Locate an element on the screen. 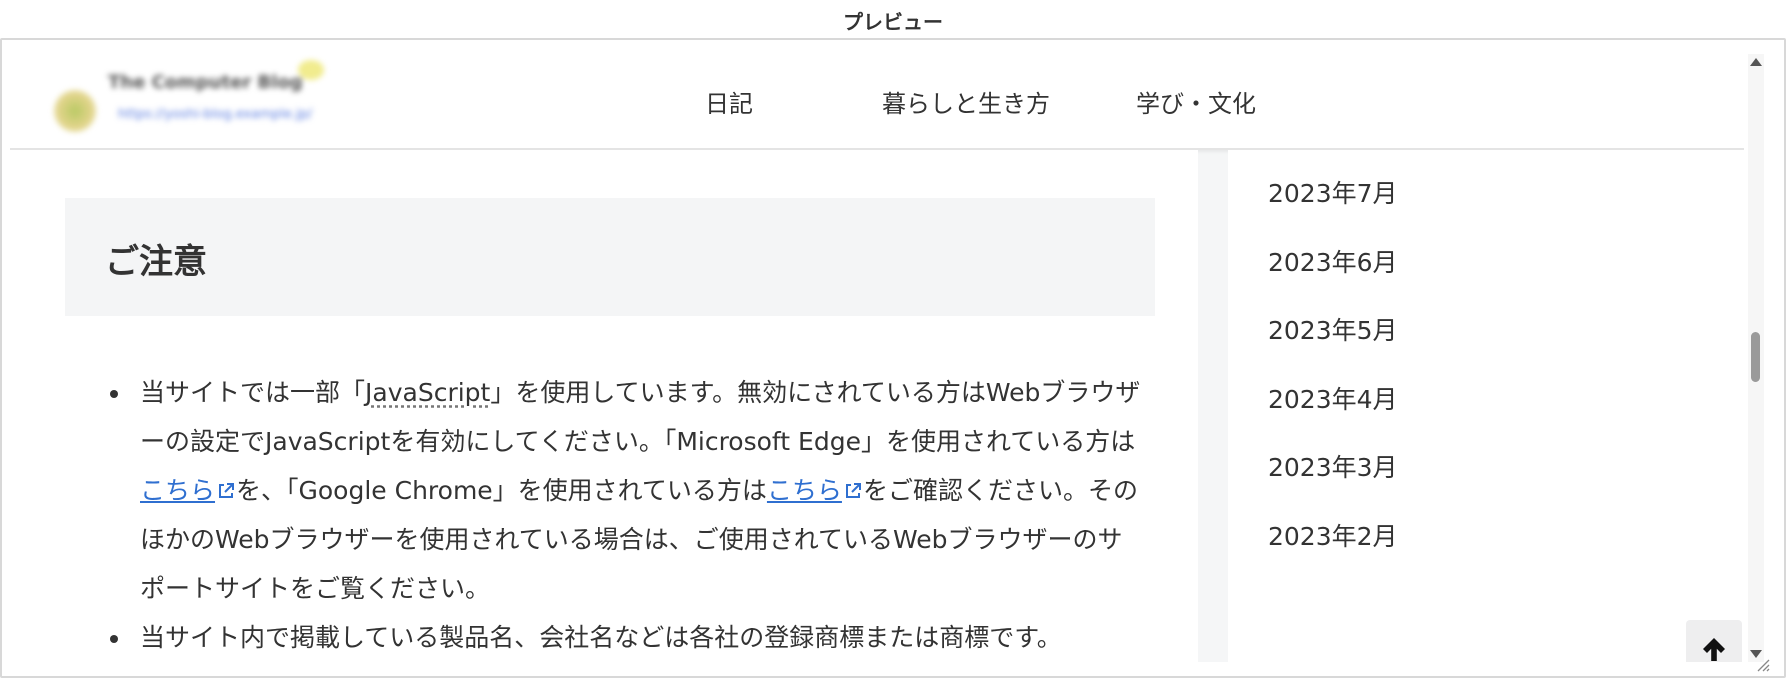  notice-heading-box: ご注意 is located at coordinates (610, 257).